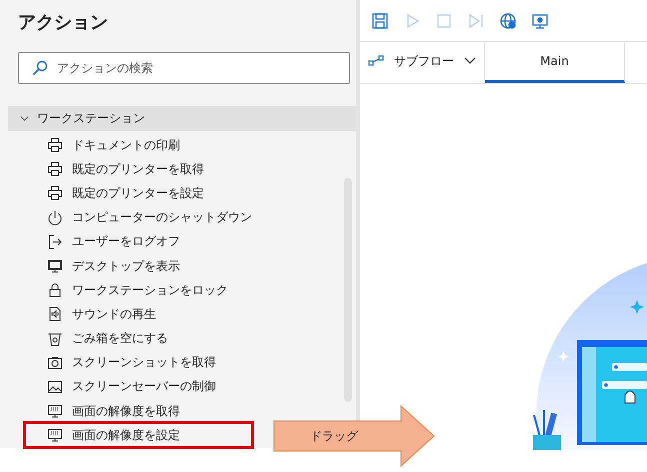  What do you see at coordinates (138, 435) in the screenshot?
I see `action-item: 画面の解像度を設定` at bounding box center [138, 435].